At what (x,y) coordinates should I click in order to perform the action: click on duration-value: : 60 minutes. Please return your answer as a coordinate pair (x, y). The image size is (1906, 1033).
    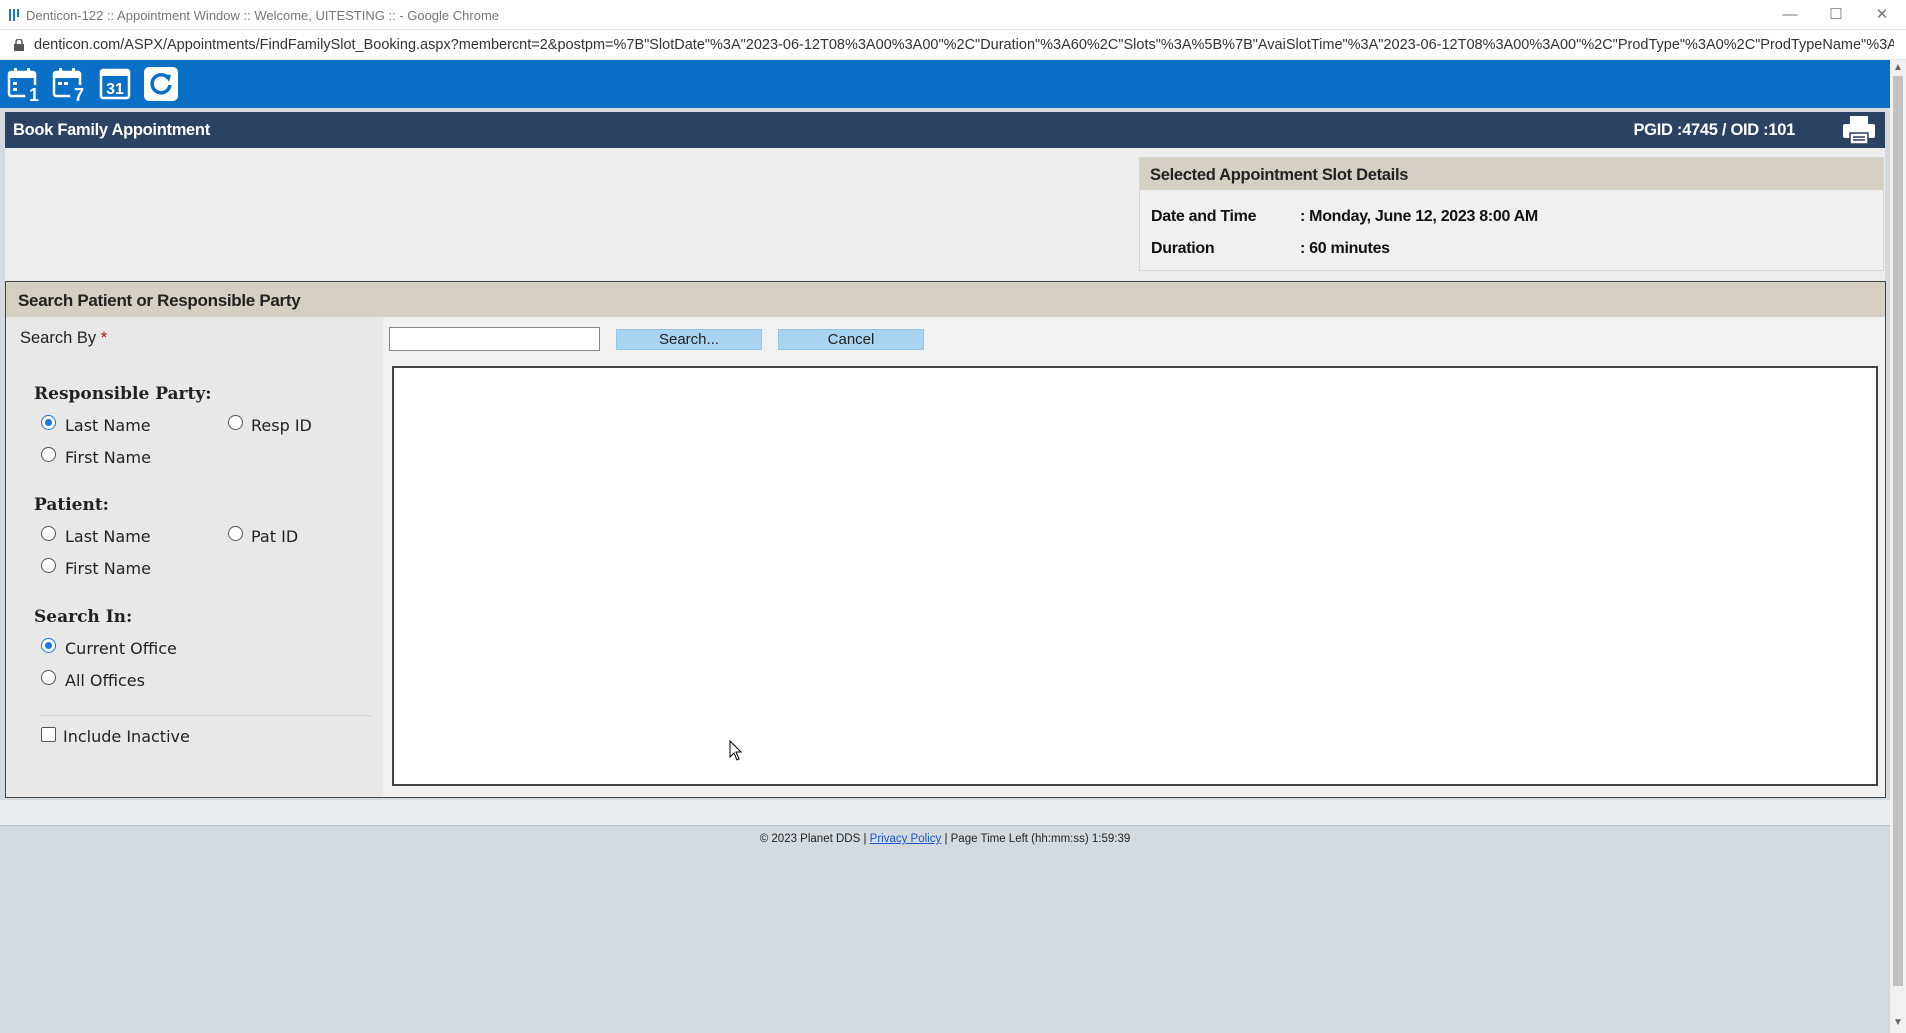
    Looking at the image, I should click on (1345, 248).